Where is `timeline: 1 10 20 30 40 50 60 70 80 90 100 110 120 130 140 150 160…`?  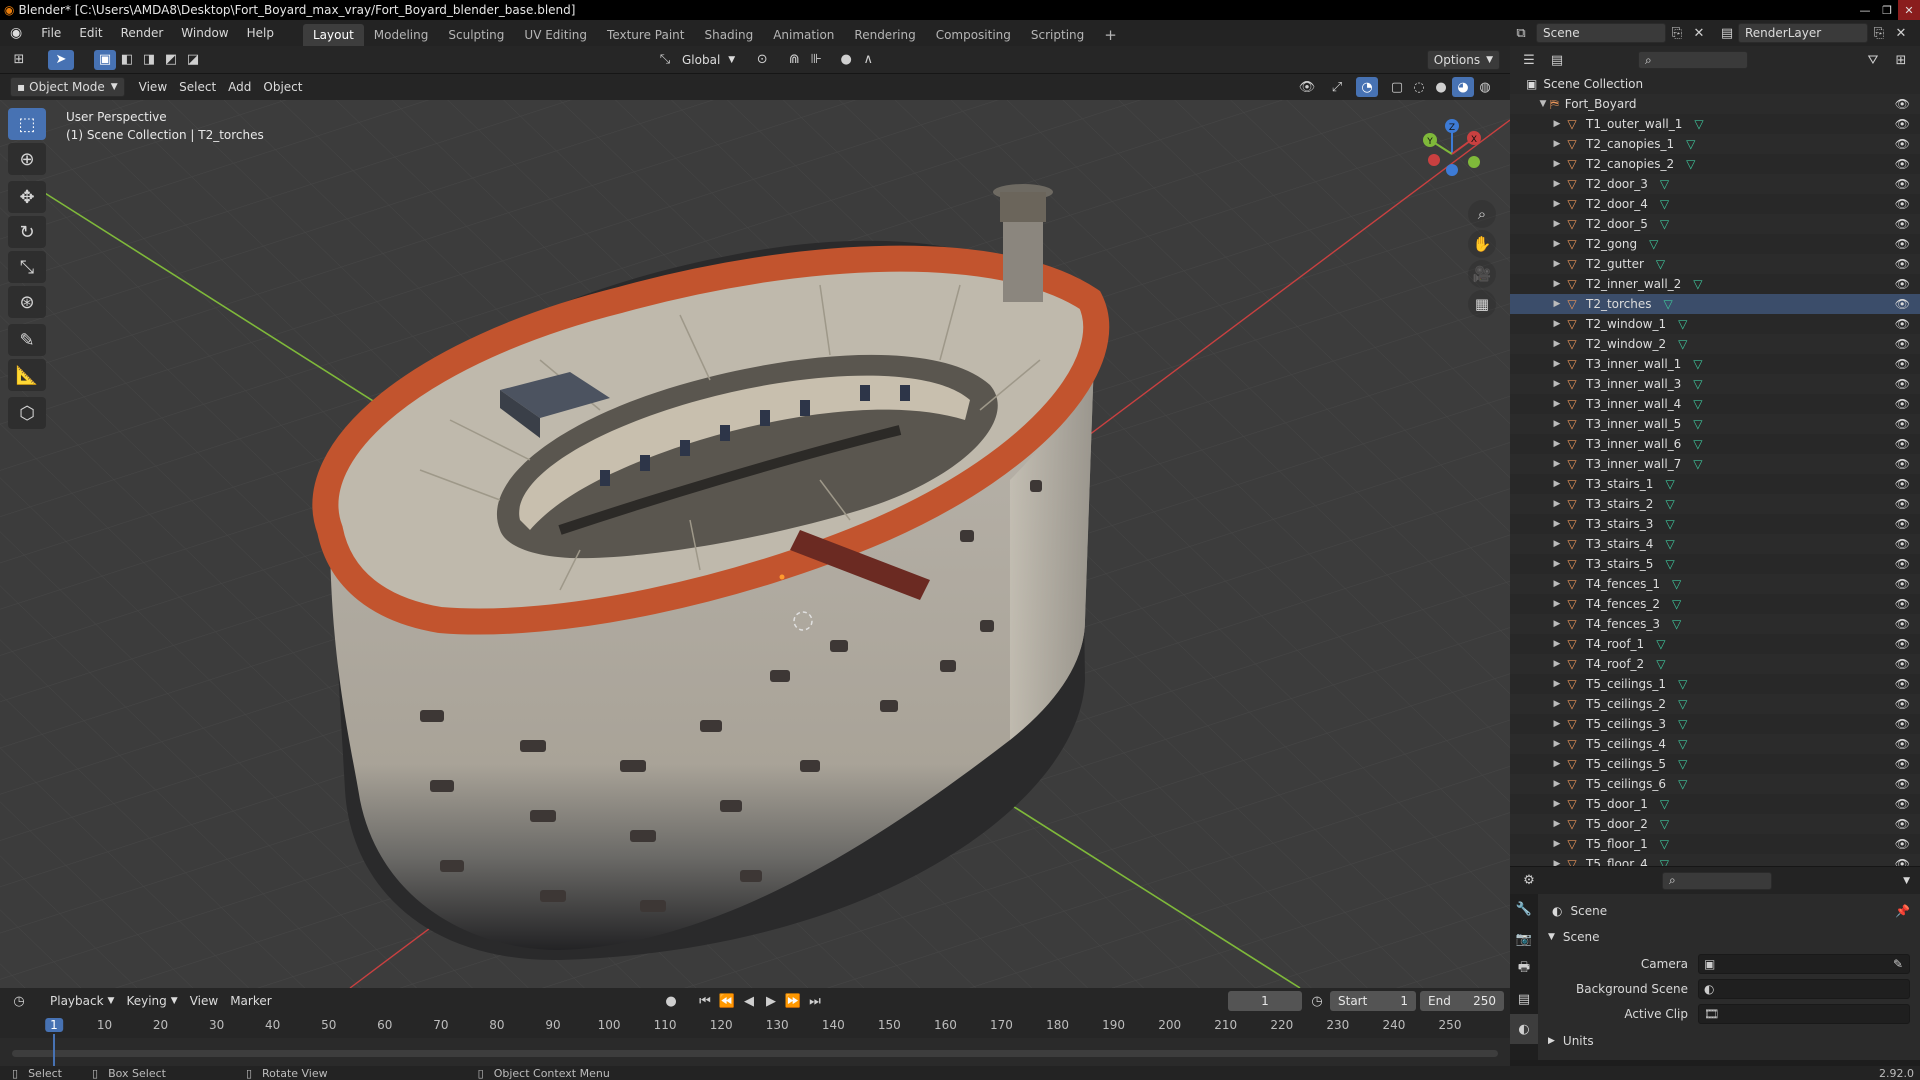
timeline: 1 10 20 30 40 50 60 70 80 90 100 110 120 130 140 150 160… is located at coordinates (755, 1040).